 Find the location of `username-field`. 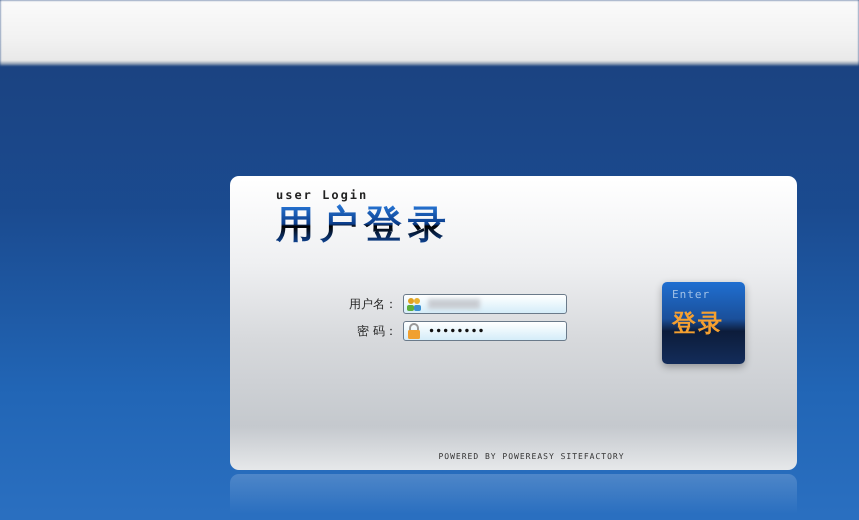

username-field is located at coordinates (485, 304).